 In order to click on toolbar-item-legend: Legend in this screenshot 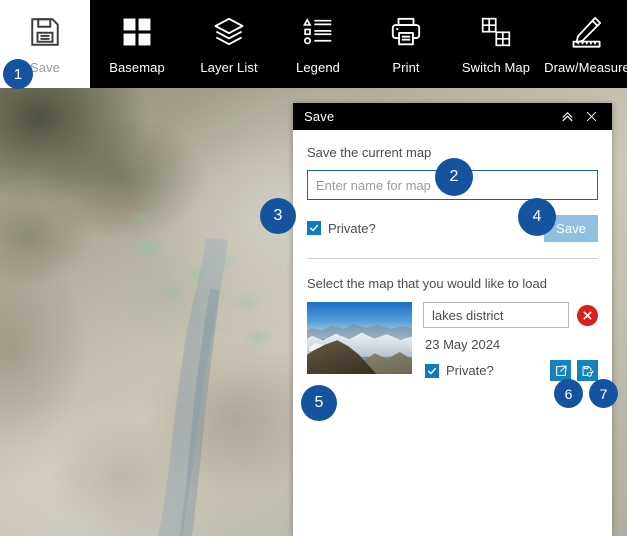, I will do `click(318, 44)`.